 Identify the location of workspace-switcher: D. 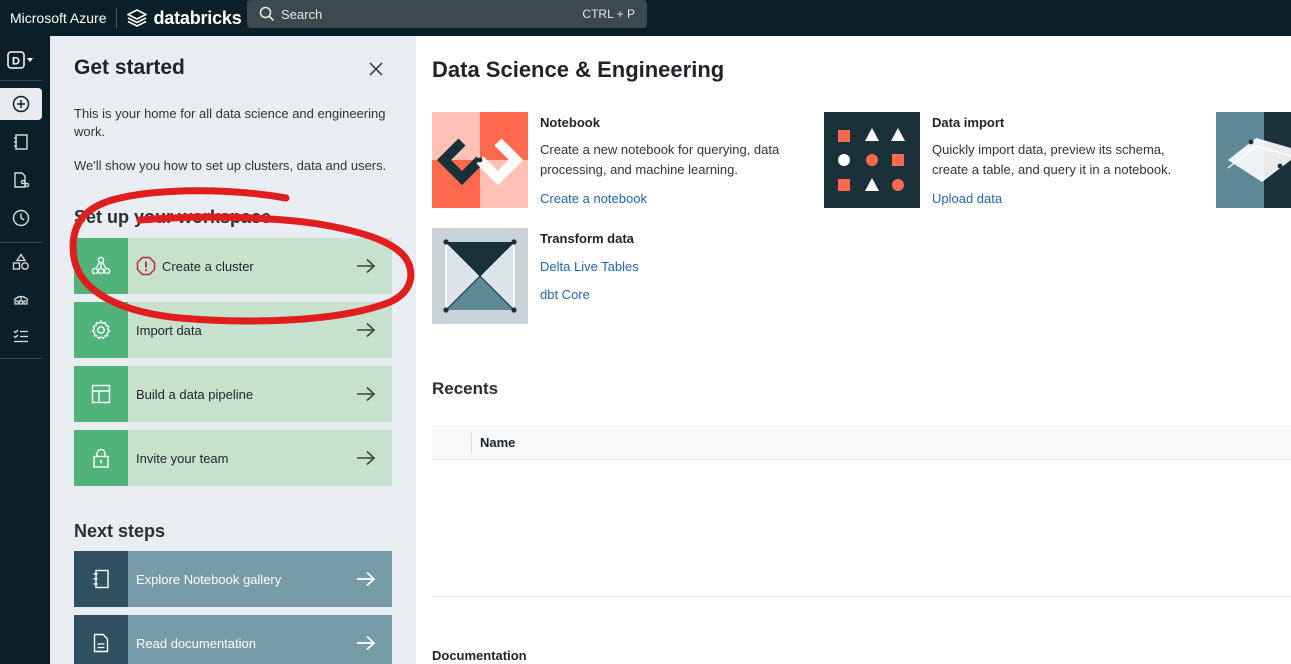
(21, 60).